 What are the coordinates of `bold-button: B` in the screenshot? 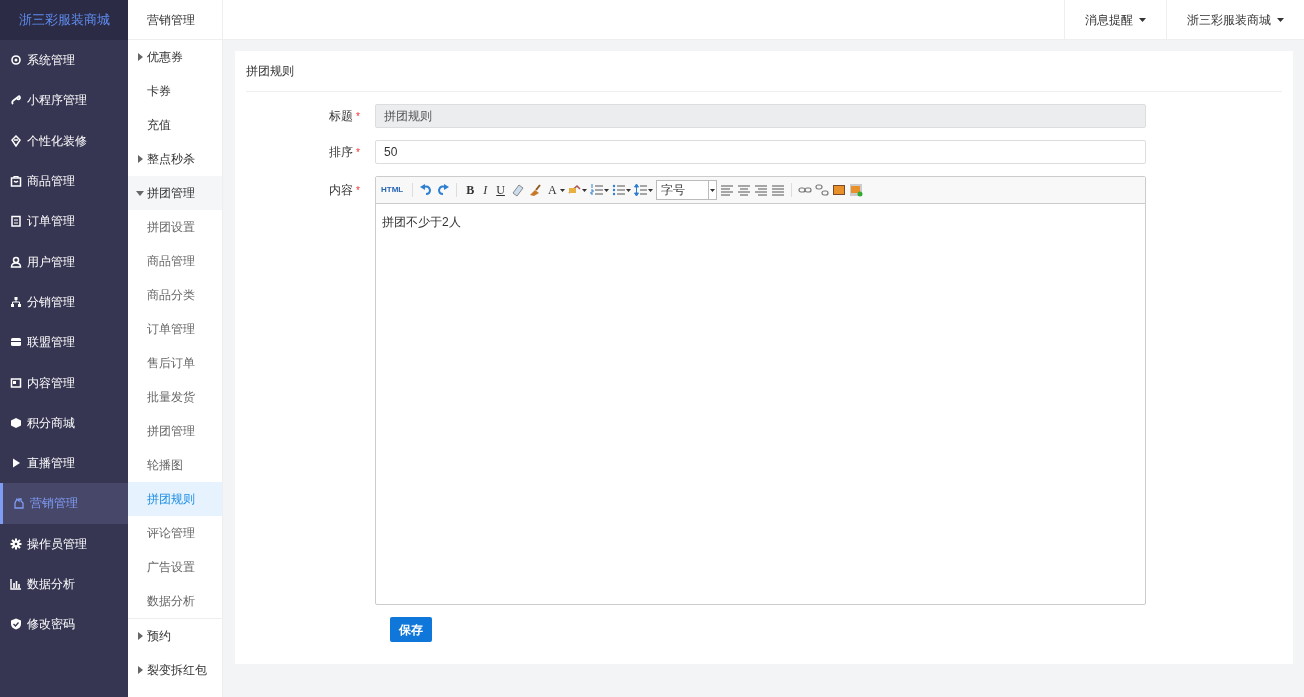 It's located at (470, 190).